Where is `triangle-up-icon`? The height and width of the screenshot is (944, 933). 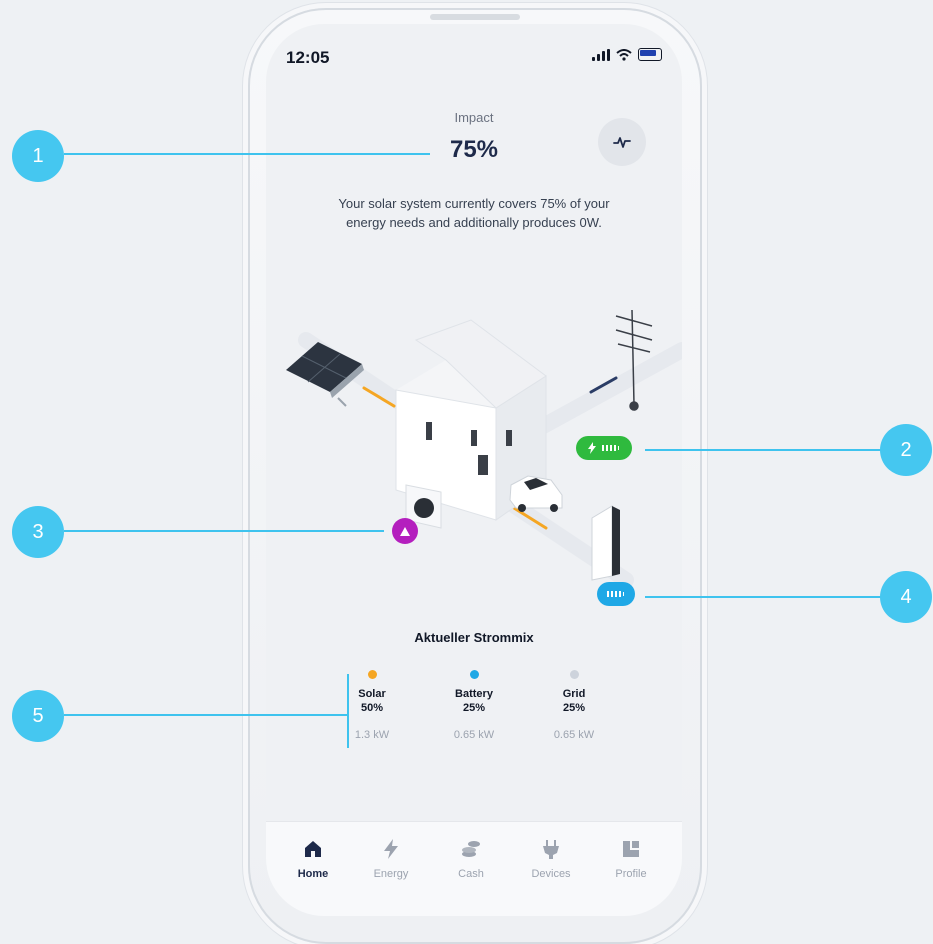 triangle-up-icon is located at coordinates (405, 531).